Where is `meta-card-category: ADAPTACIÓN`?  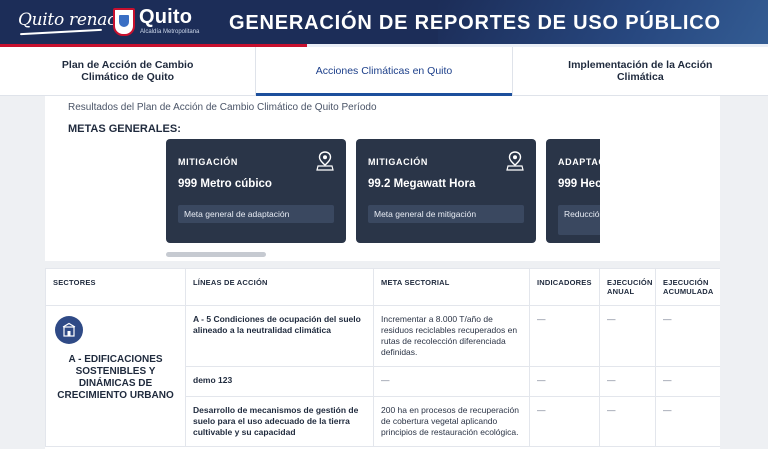 meta-card-category: ADAPTACIÓN is located at coordinates (579, 162).